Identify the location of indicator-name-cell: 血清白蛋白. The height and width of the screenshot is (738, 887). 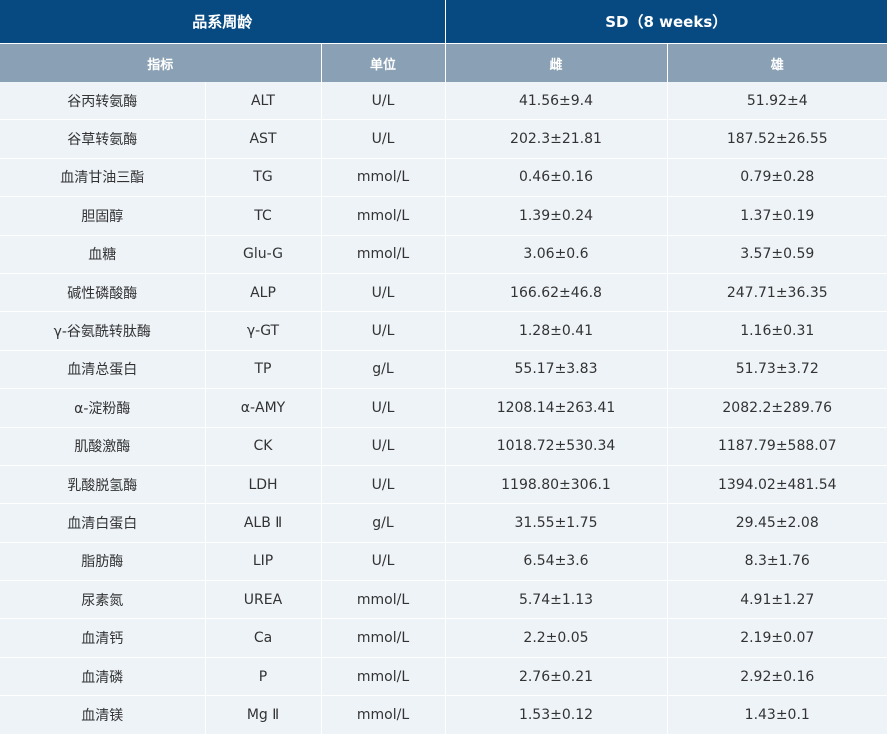
(103, 523).